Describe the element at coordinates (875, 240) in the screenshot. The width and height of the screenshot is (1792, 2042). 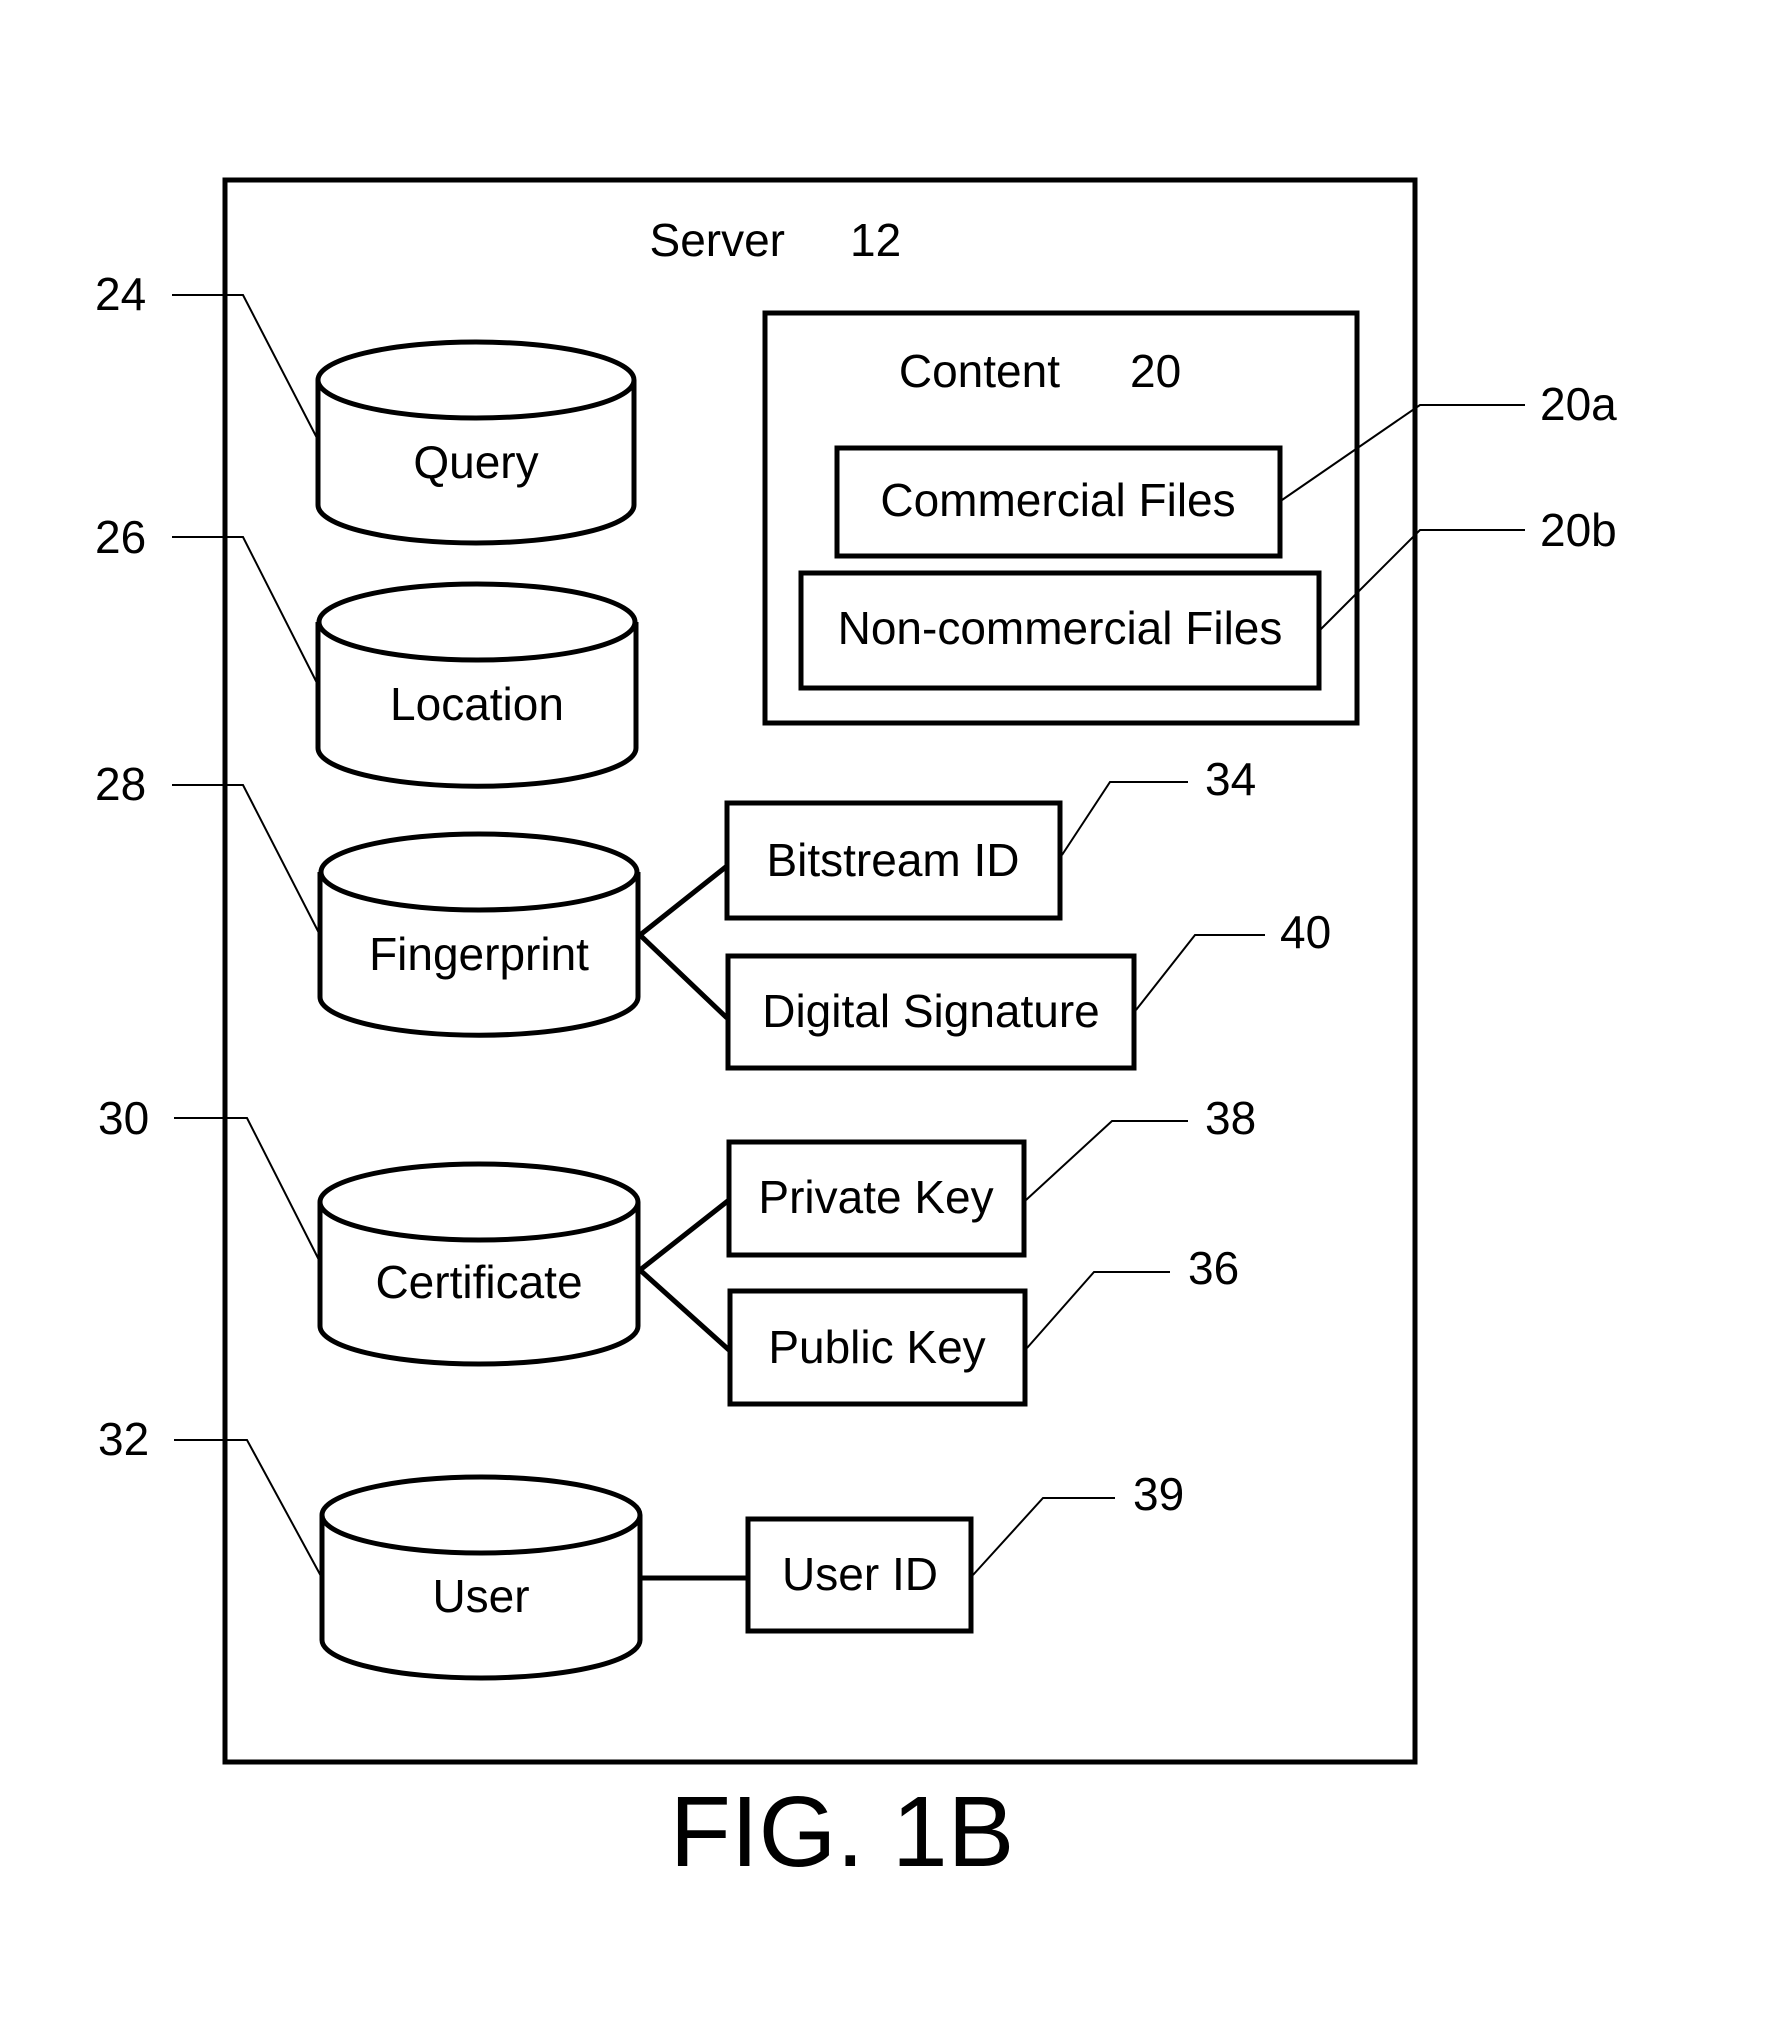
I see `server-ref: 12` at that location.